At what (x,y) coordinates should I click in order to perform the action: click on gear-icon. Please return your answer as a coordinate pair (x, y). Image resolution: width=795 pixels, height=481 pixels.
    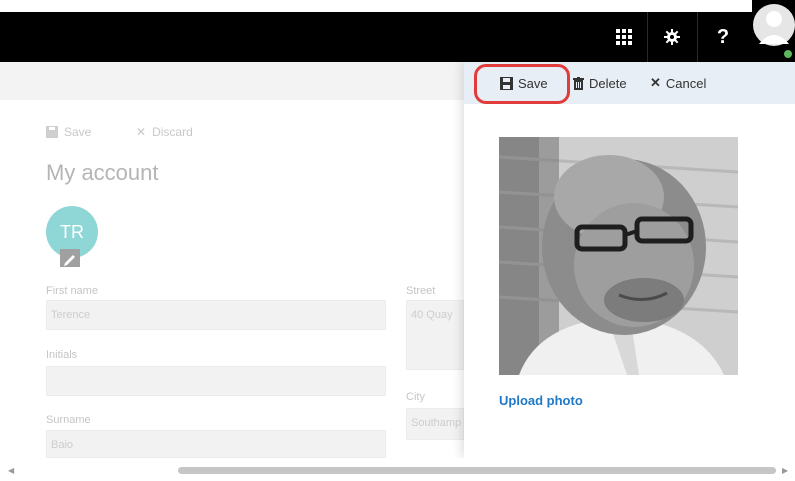
    Looking at the image, I should click on (672, 37).